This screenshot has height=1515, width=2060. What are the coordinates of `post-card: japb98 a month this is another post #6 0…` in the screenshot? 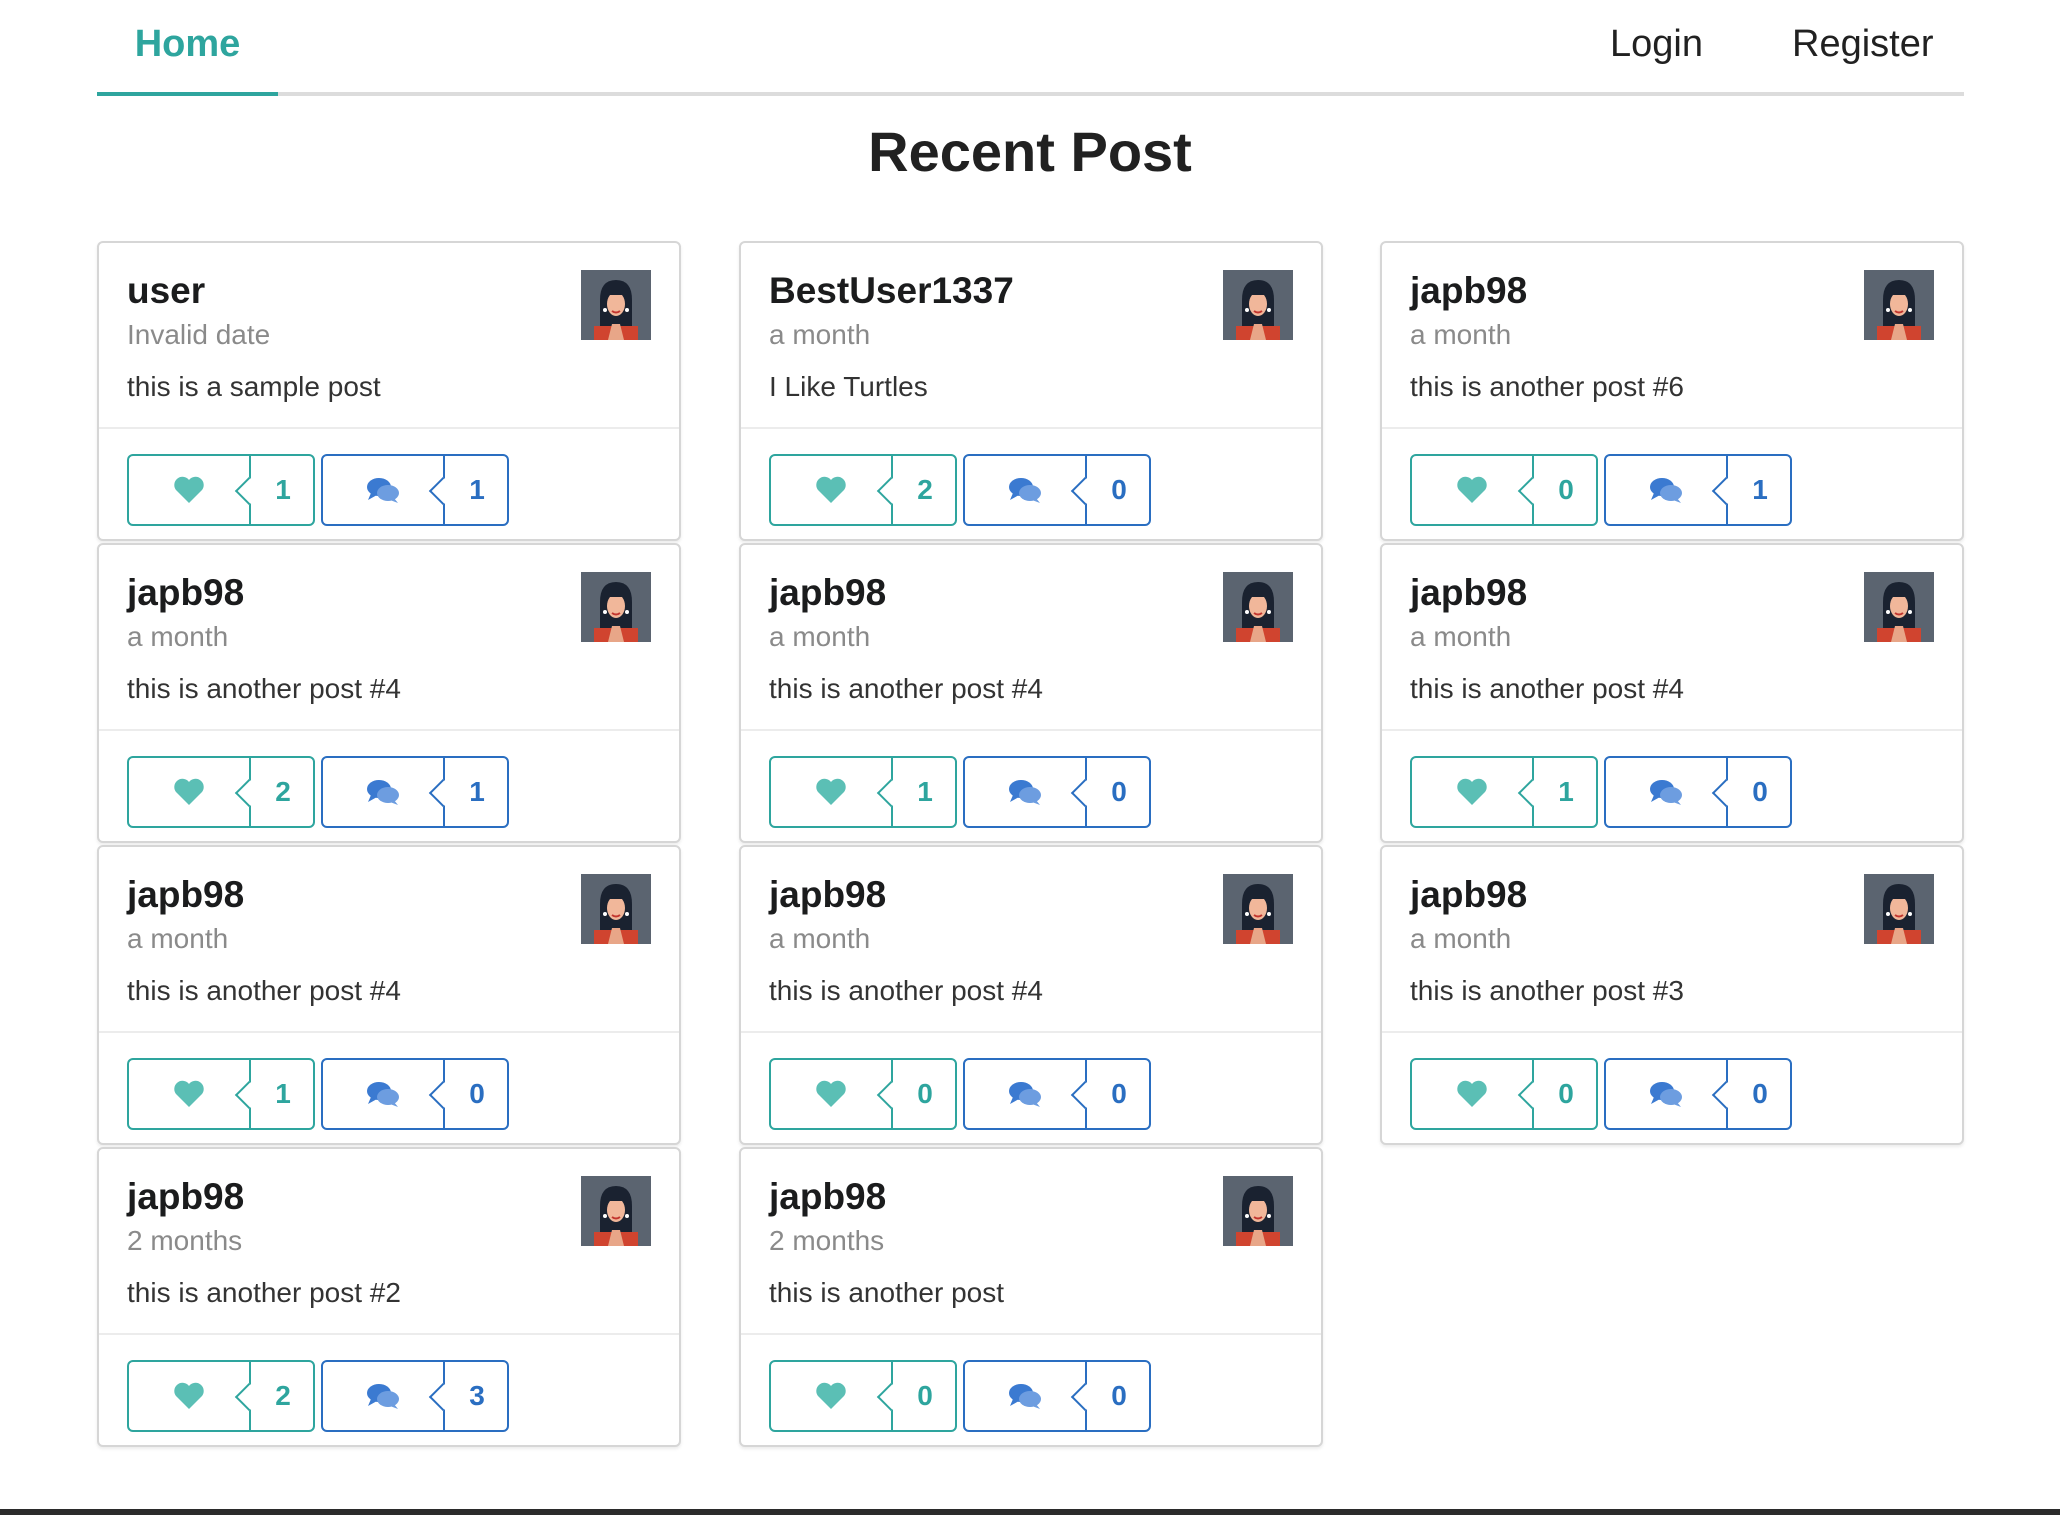 It's located at (1672, 391).